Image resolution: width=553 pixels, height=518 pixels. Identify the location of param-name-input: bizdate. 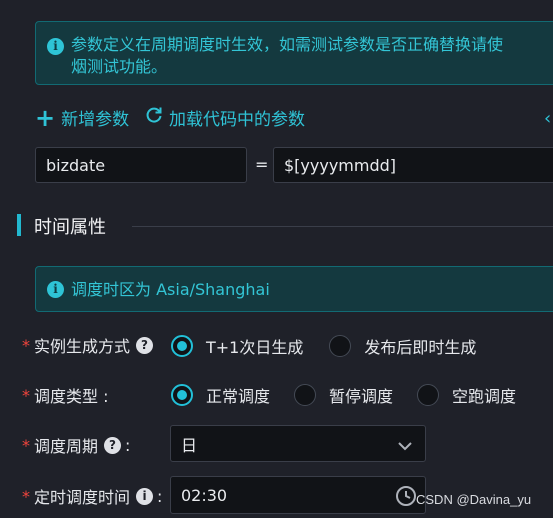
(141, 165).